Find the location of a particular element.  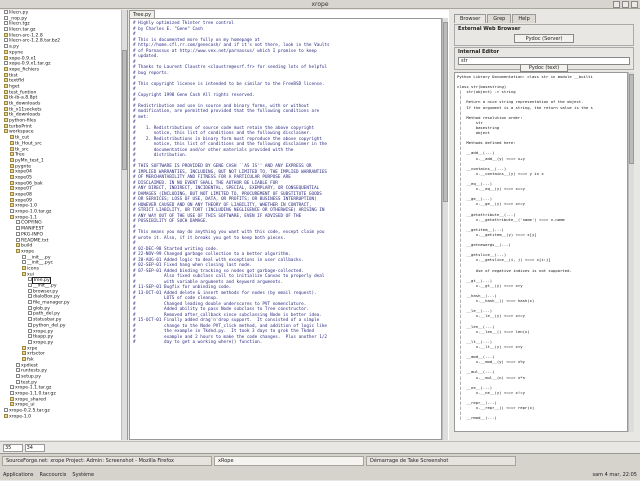

pydoc-line: | __rmod__(...) is located at coordinates (477, 418).